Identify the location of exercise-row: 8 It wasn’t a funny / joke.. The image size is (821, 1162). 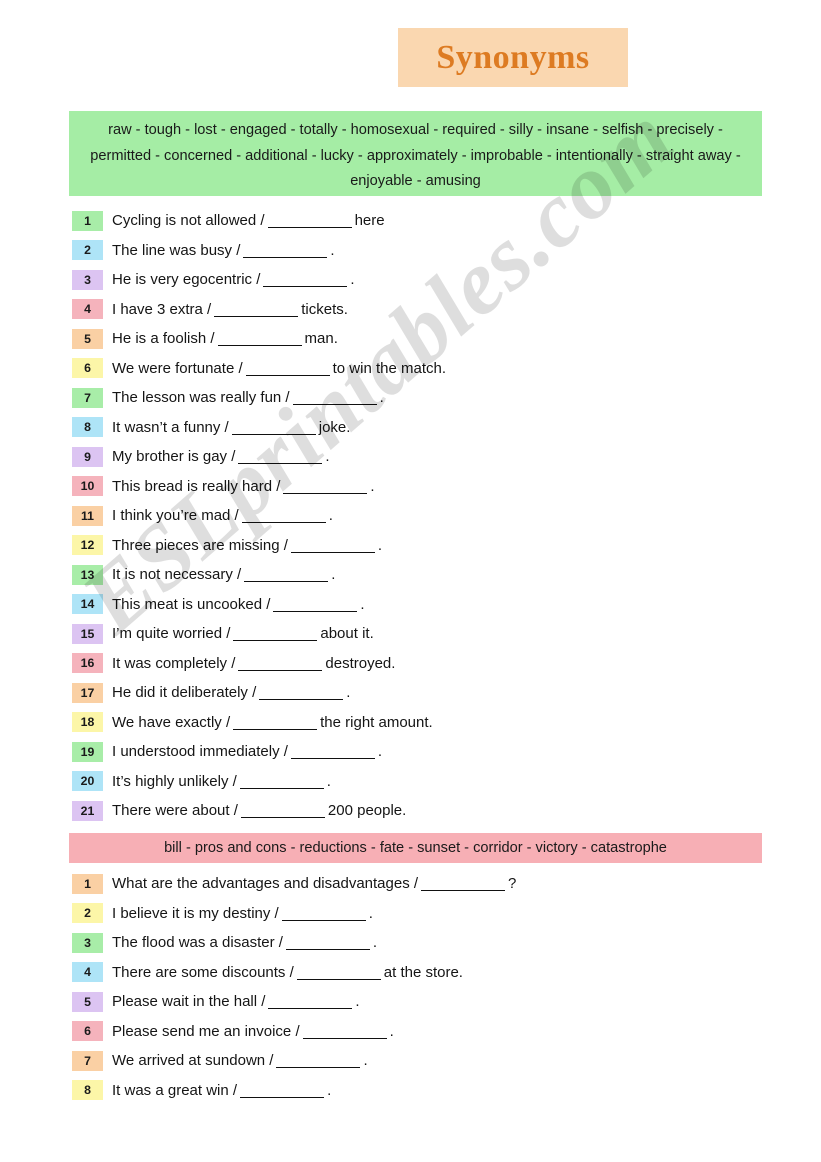
(417, 428).